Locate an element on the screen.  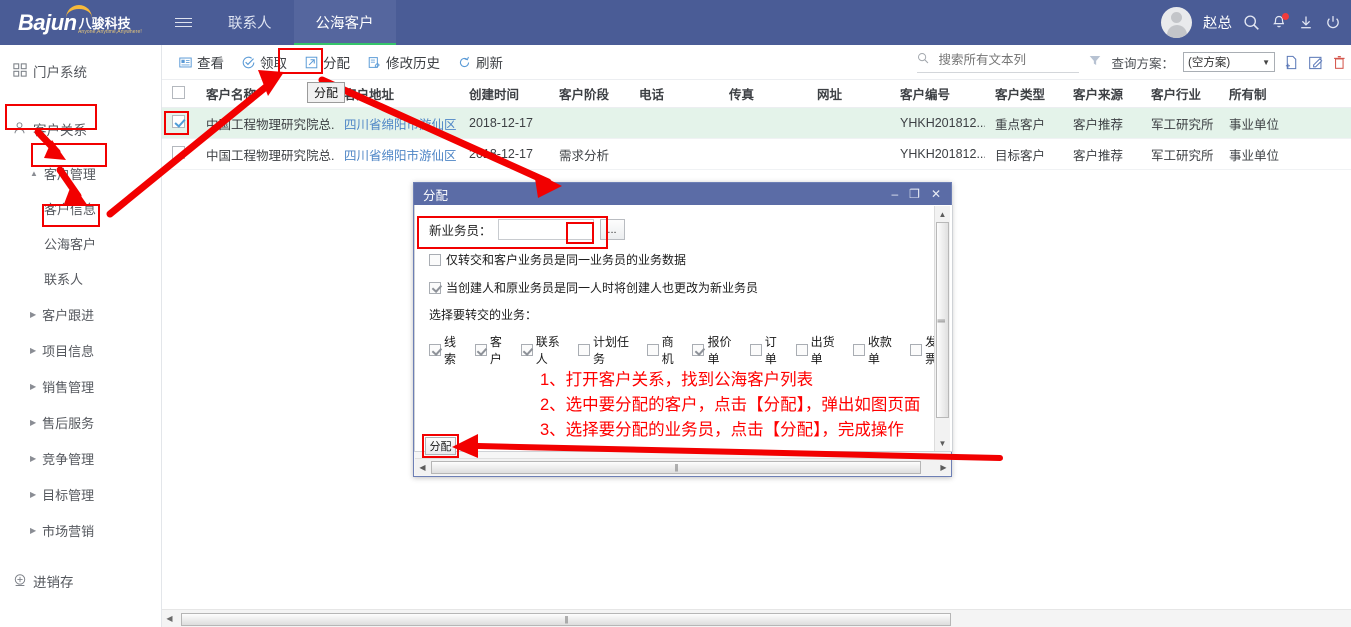
sidebar-item-customer-management: ▲ 客户管理 is located at coordinates (80, 173).